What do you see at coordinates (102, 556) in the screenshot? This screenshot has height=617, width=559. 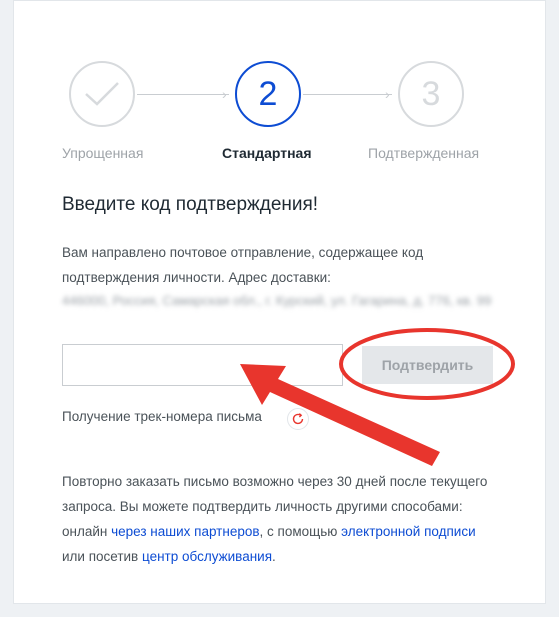 I see `footer-text-3: или посетив` at bounding box center [102, 556].